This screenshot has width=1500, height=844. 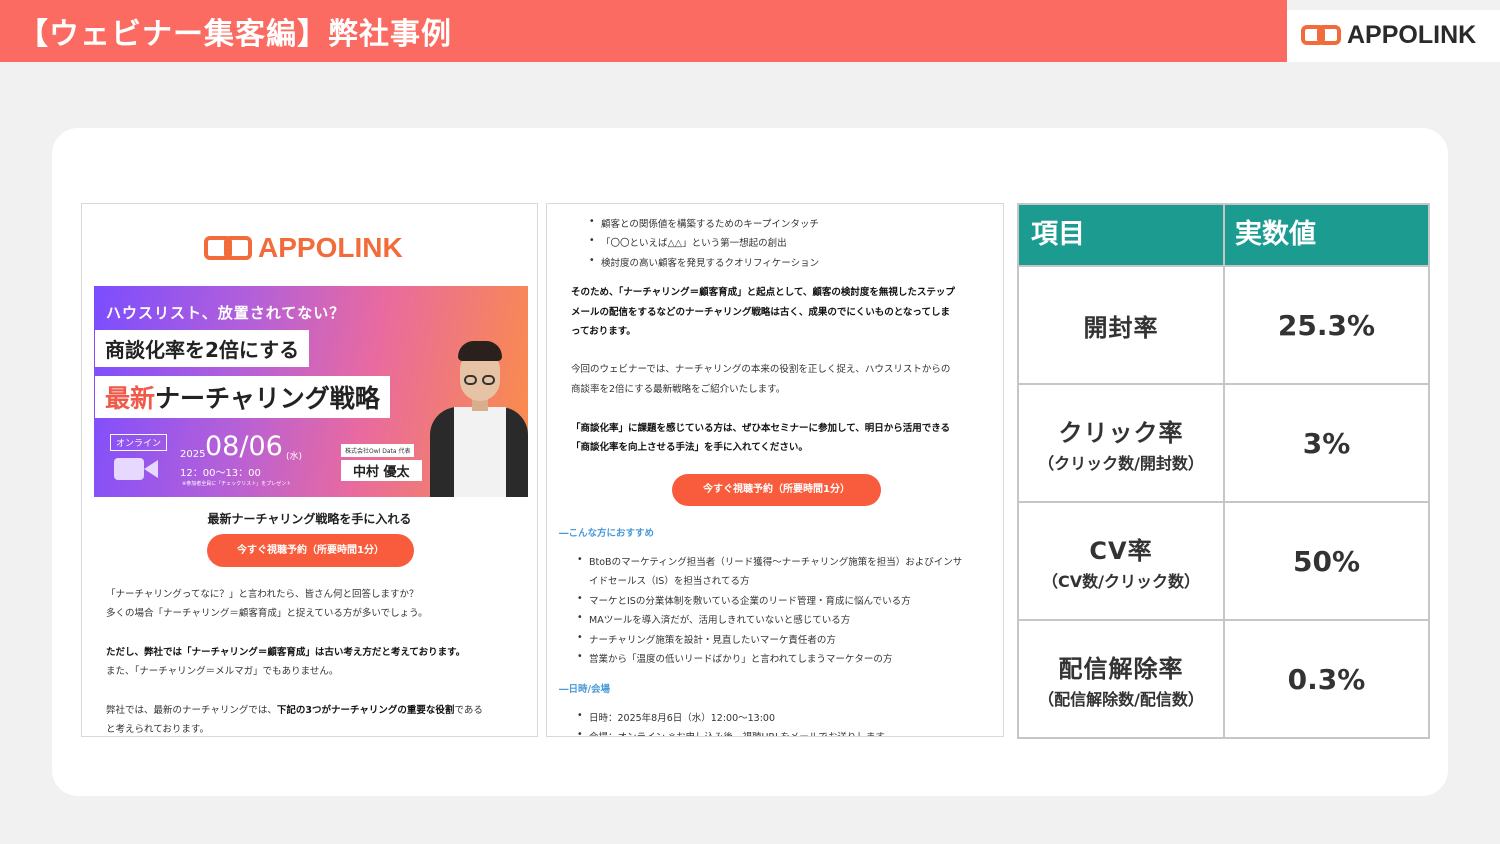 What do you see at coordinates (378, 450) in the screenshot?
I see `speaker-company: 株式会社Owl Data 代表` at bounding box center [378, 450].